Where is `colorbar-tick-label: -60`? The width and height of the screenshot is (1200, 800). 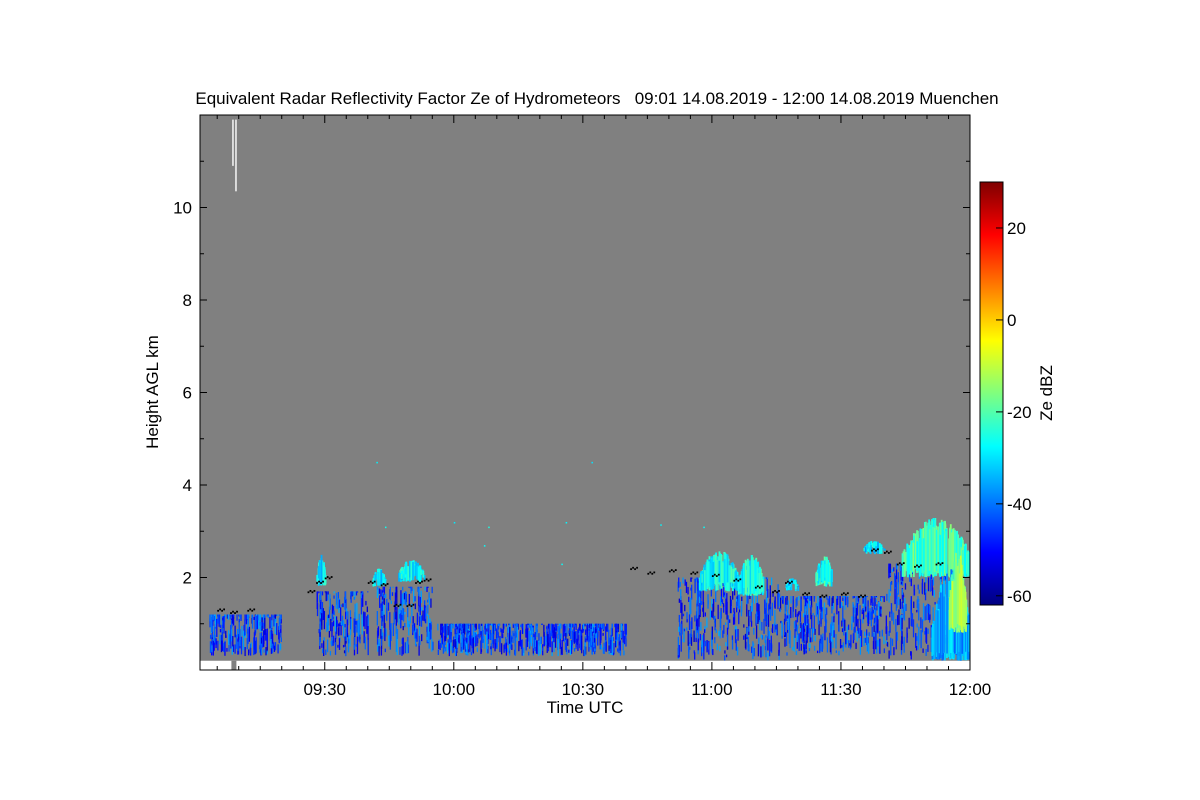 colorbar-tick-label: -60 is located at coordinates (1019, 596).